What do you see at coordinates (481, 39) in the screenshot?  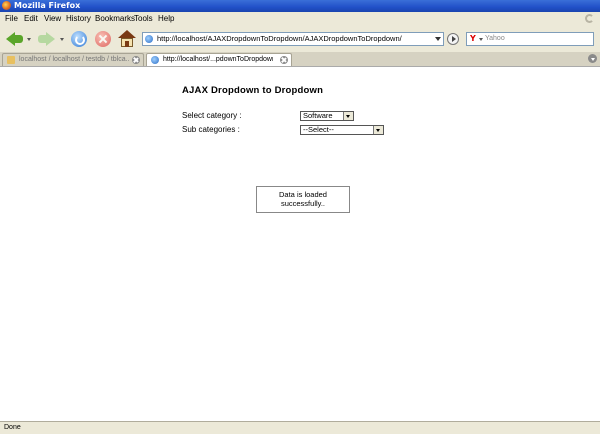 I see `search-engine-dropdown-icon` at bounding box center [481, 39].